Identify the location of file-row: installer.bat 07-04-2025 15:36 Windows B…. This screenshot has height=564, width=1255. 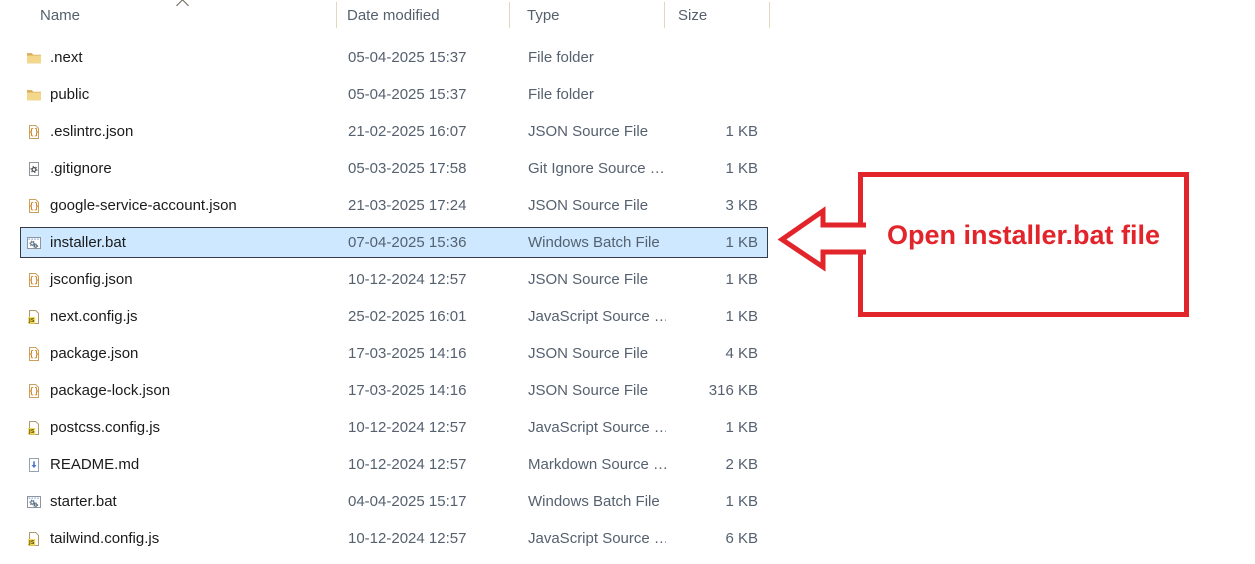
(394, 242).